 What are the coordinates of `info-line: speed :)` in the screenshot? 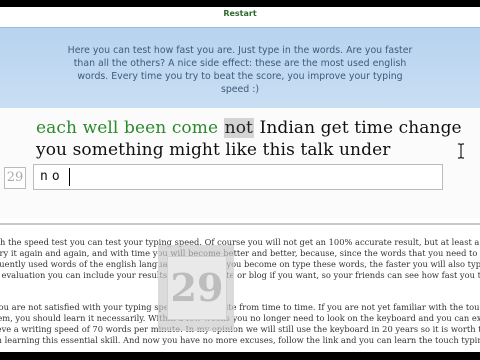 It's located at (240, 89).